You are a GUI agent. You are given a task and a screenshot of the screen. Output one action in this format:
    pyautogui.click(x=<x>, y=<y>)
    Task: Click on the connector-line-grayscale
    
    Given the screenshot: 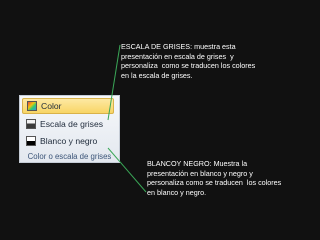 What is the action you would take?
    pyautogui.click(x=114, y=82)
    